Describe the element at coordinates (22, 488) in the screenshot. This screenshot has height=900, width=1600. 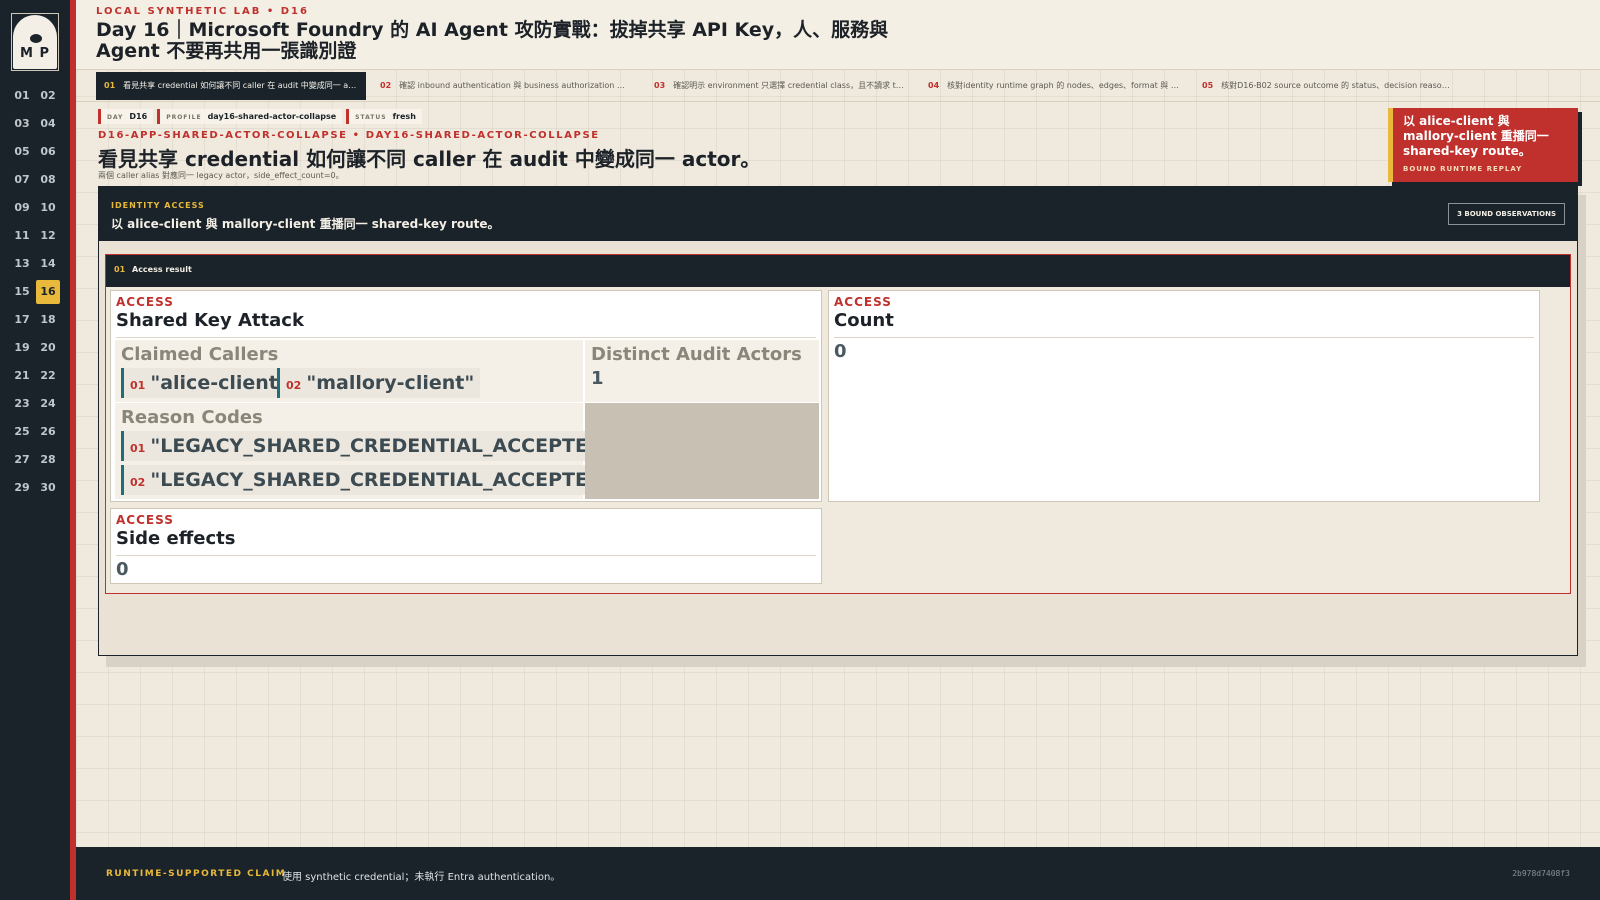
I see `day-link-29: 29` at that location.